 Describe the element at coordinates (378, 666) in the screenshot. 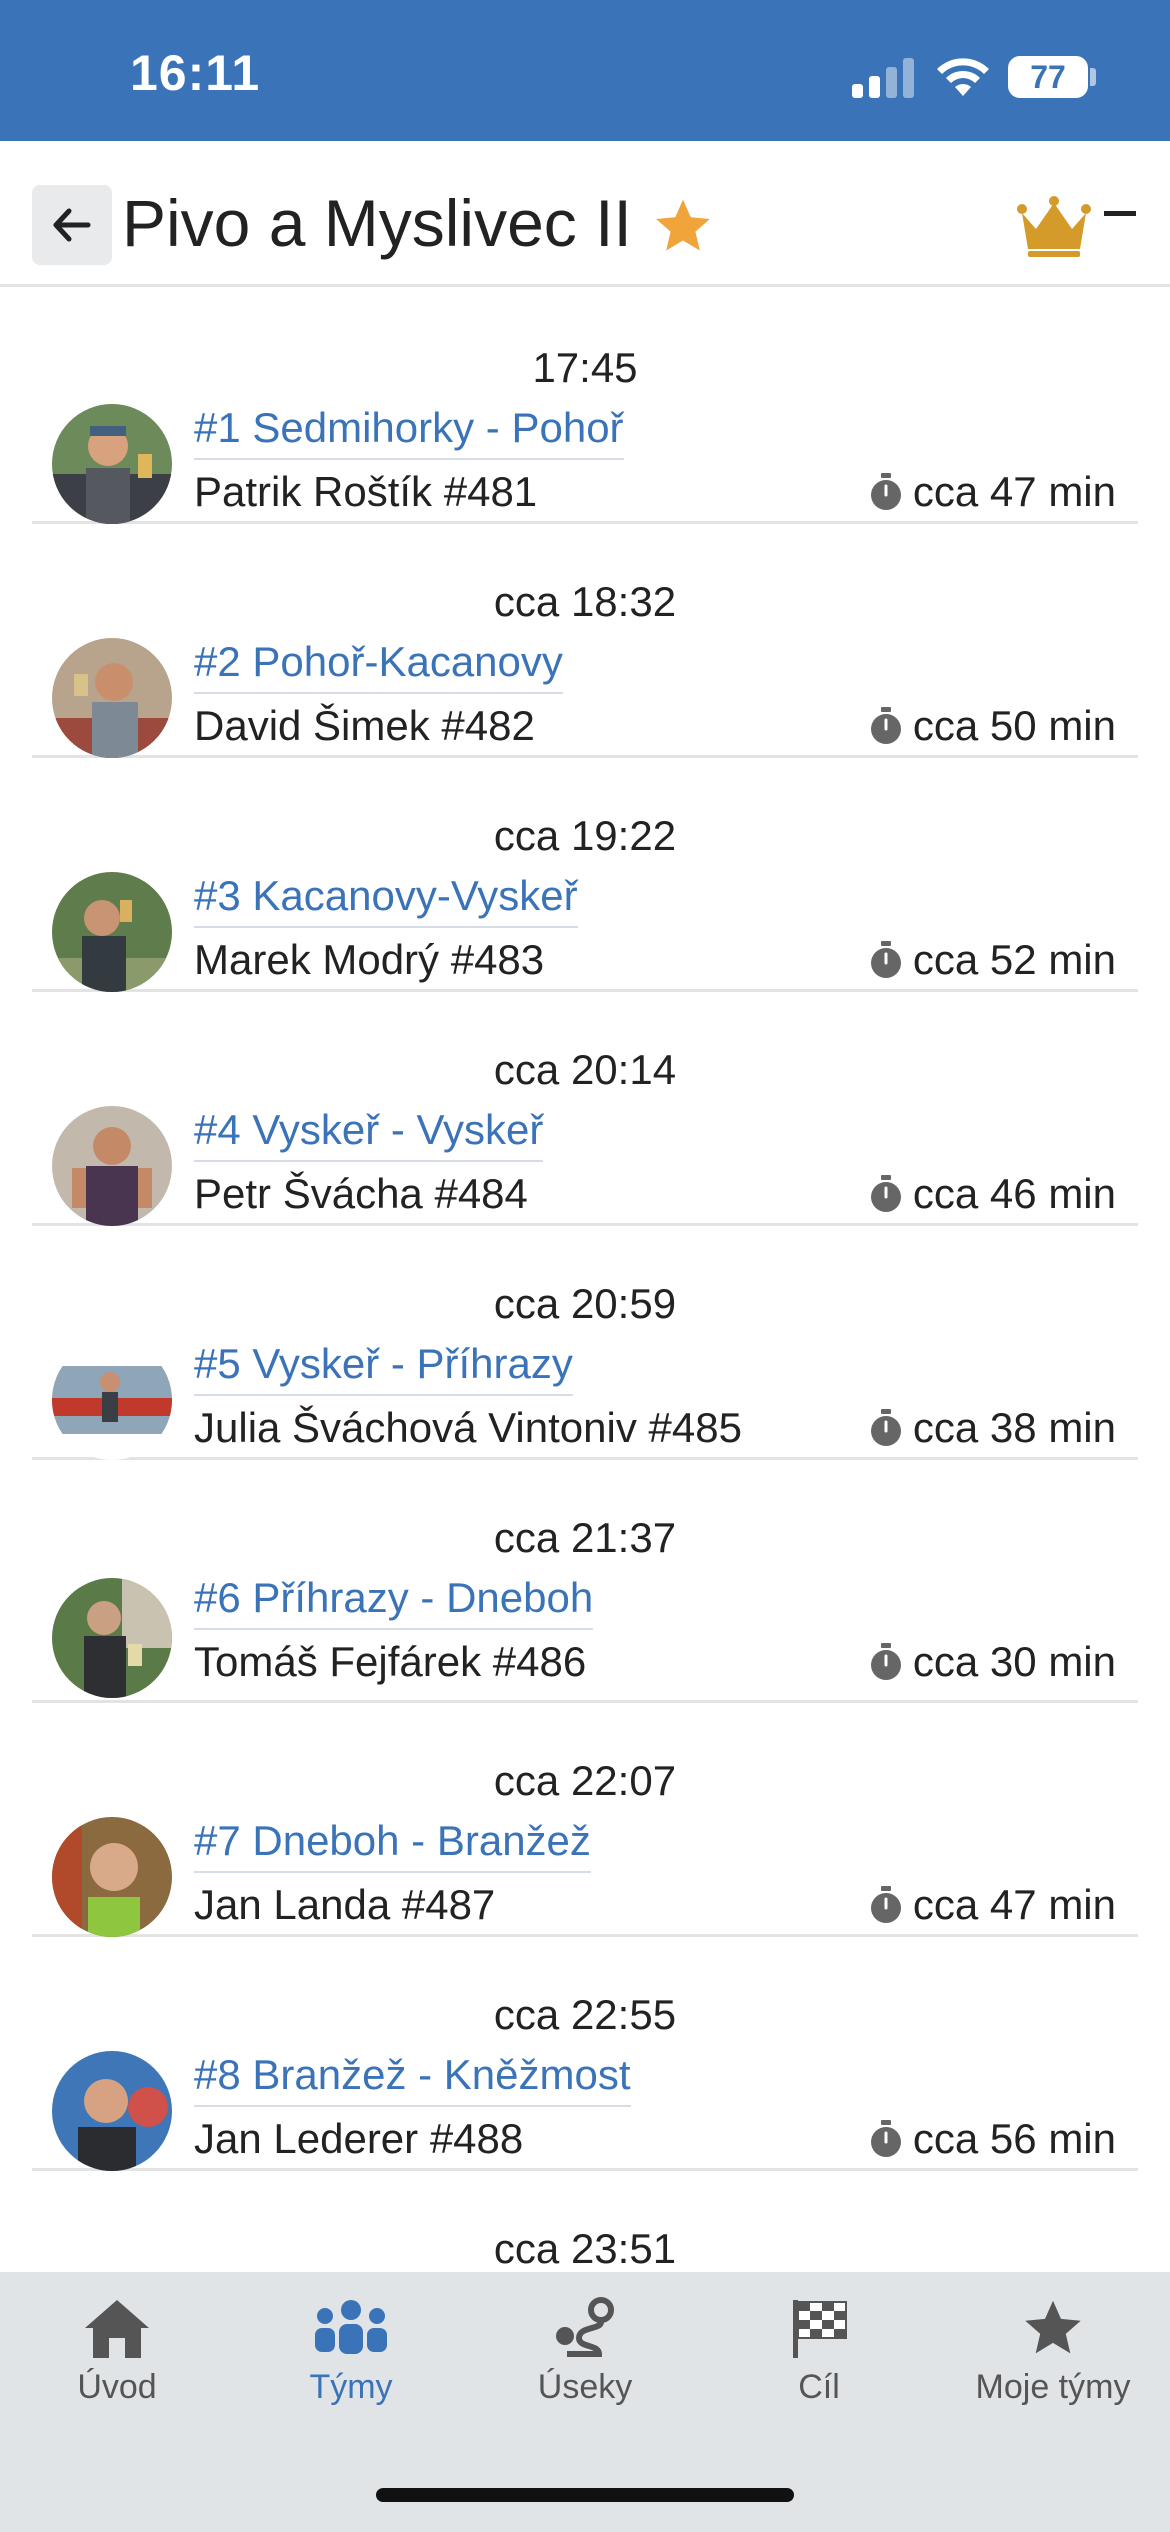

I see `leg-link: #2 Pohoř-Kacanovy` at that location.